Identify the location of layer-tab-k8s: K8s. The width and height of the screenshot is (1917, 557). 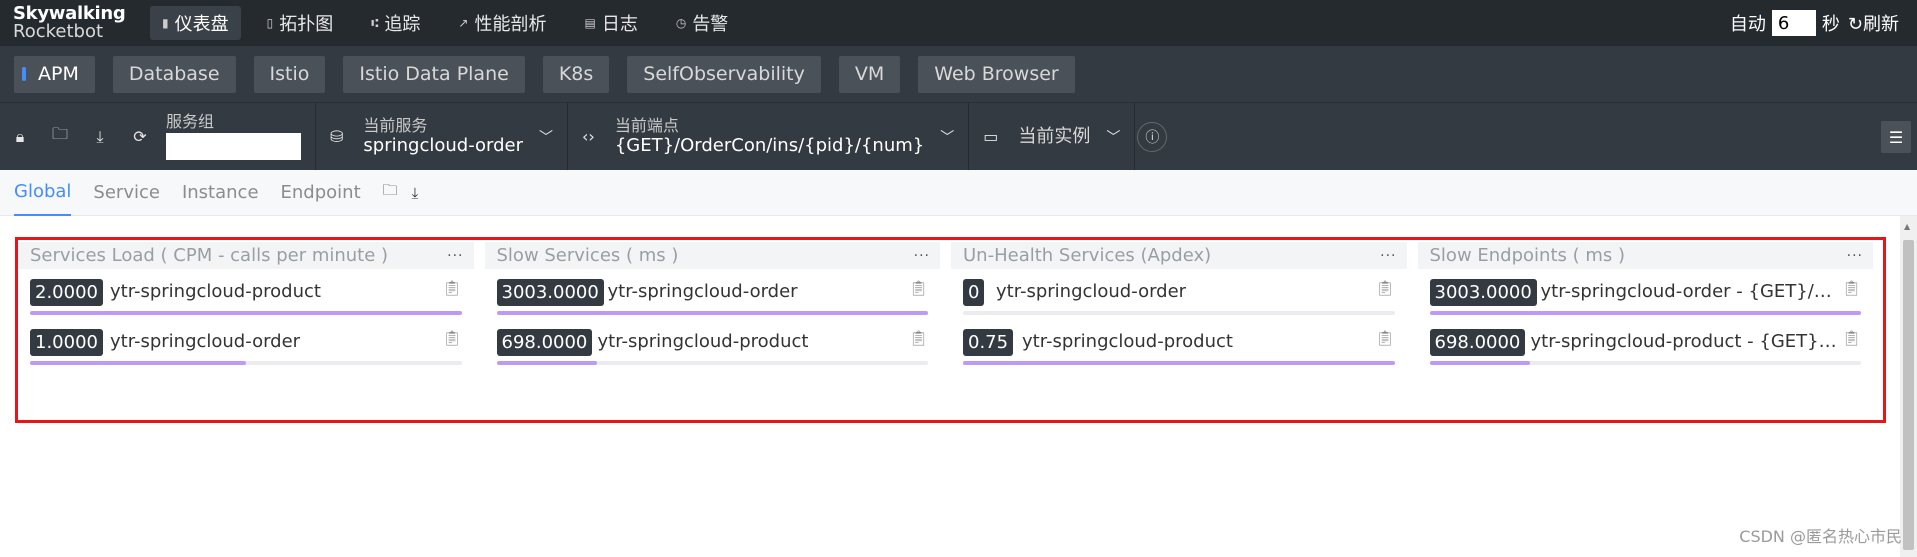
(576, 74).